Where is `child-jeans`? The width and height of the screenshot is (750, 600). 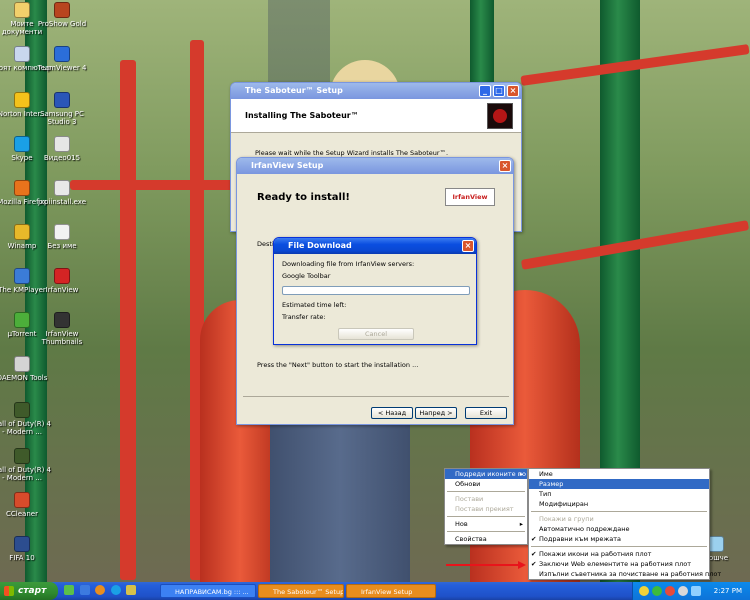 child-jeans is located at coordinates (340, 501).